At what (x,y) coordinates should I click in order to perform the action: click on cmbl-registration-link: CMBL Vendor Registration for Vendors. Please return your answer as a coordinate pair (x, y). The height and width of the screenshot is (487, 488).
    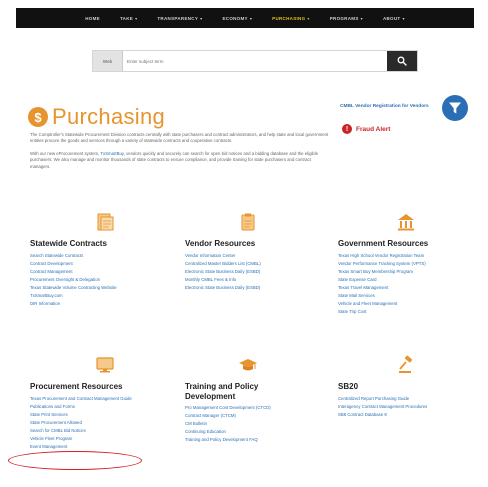
    Looking at the image, I should click on (384, 106).